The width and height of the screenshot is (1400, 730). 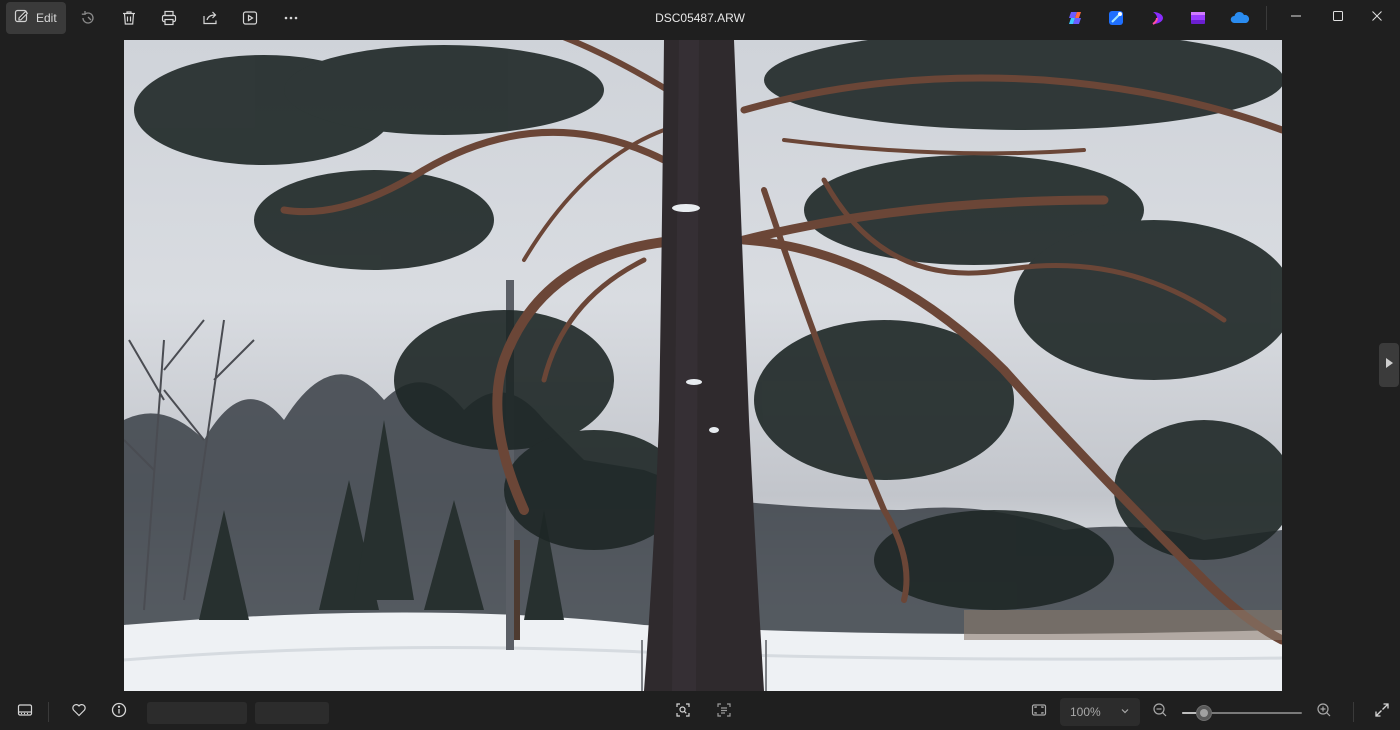 I want to click on zoom-level-value: 100%, so click(x=1085, y=712).